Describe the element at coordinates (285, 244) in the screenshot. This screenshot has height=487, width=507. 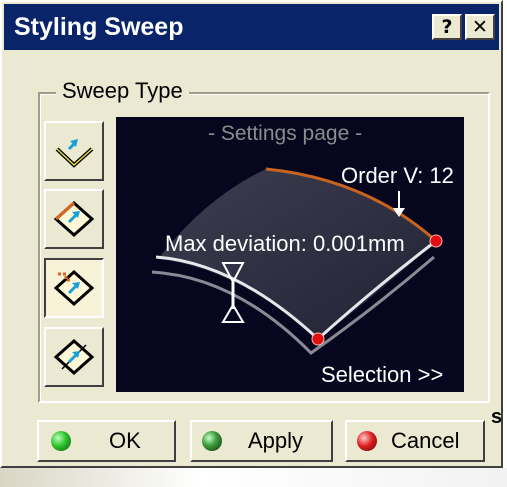
I see `max-deviation-label: Max deviation: 0.001mm` at that location.